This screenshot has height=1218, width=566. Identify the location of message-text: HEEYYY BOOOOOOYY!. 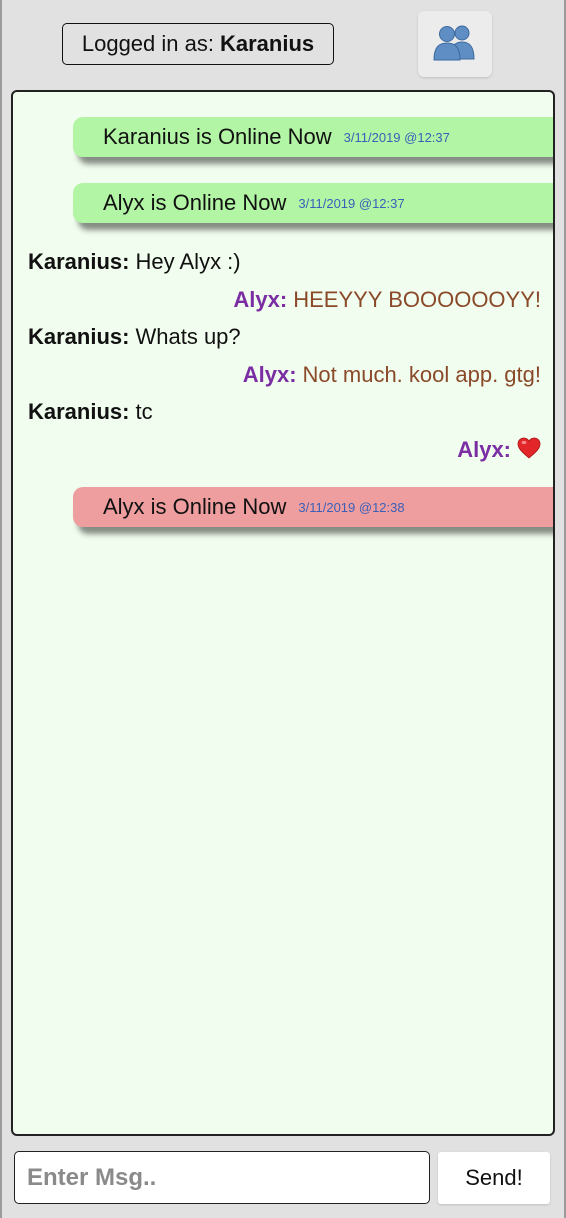
(417, 299).